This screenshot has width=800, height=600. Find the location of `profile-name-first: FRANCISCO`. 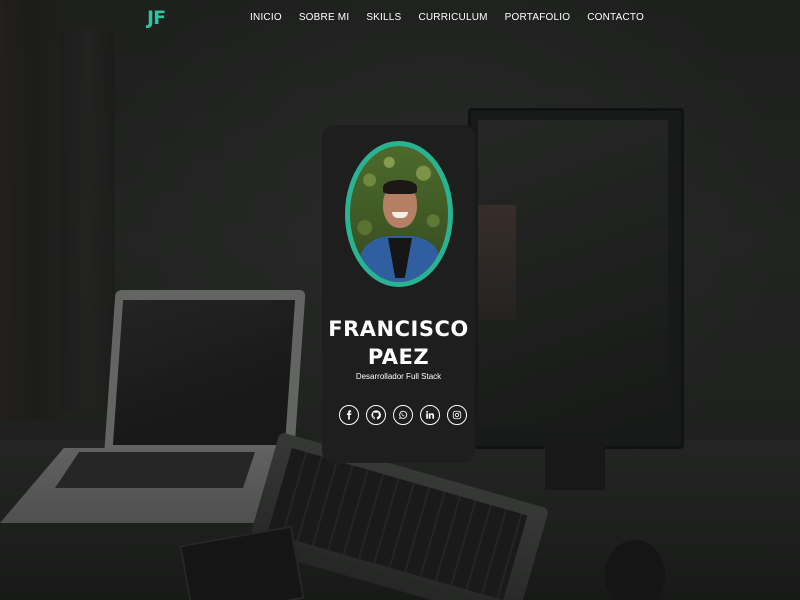

profile-name-first: FRANCISCO is located at coordinates (398, 329).